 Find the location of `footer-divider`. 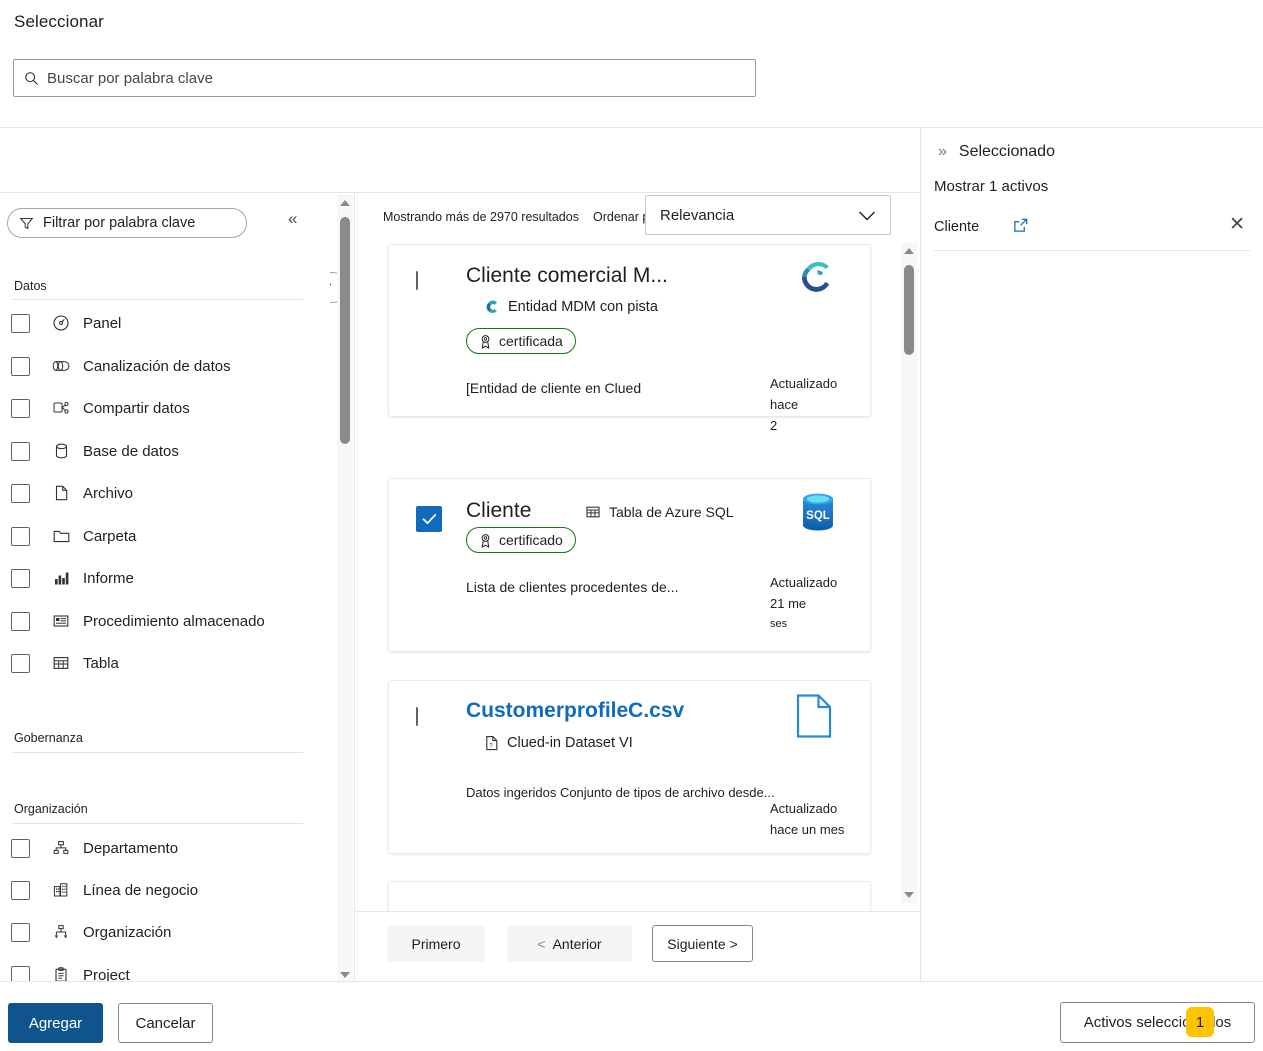

footer-divider is located at coordinates (631, 981).